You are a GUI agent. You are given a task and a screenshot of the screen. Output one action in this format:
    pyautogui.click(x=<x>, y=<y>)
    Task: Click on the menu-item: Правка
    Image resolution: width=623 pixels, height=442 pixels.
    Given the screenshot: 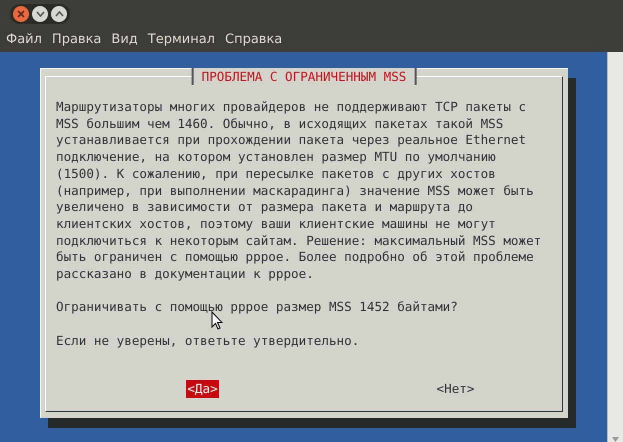 What is the action you would take?
    pyautogui.click(x=77, y=39)
    